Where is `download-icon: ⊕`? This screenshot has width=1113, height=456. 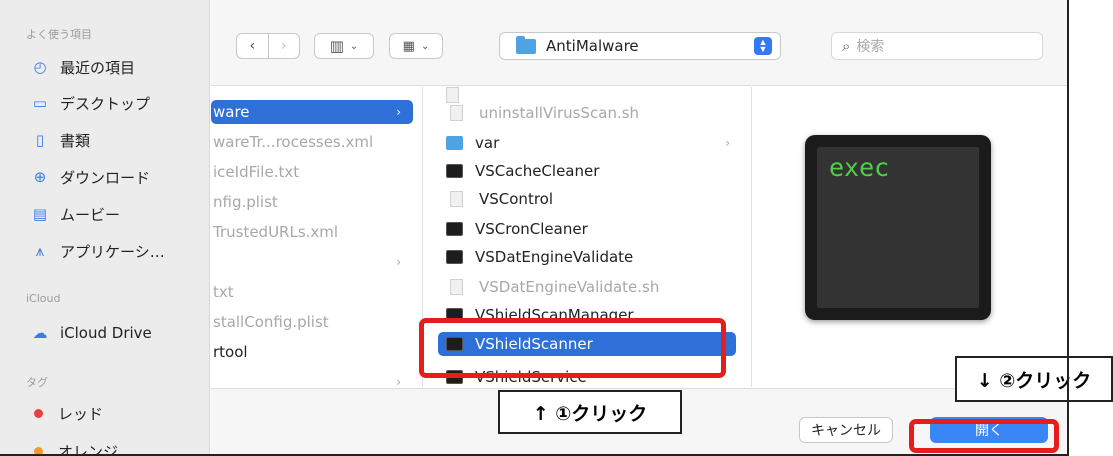 download-icon: ⊕ is located at coordinates (40, 177).